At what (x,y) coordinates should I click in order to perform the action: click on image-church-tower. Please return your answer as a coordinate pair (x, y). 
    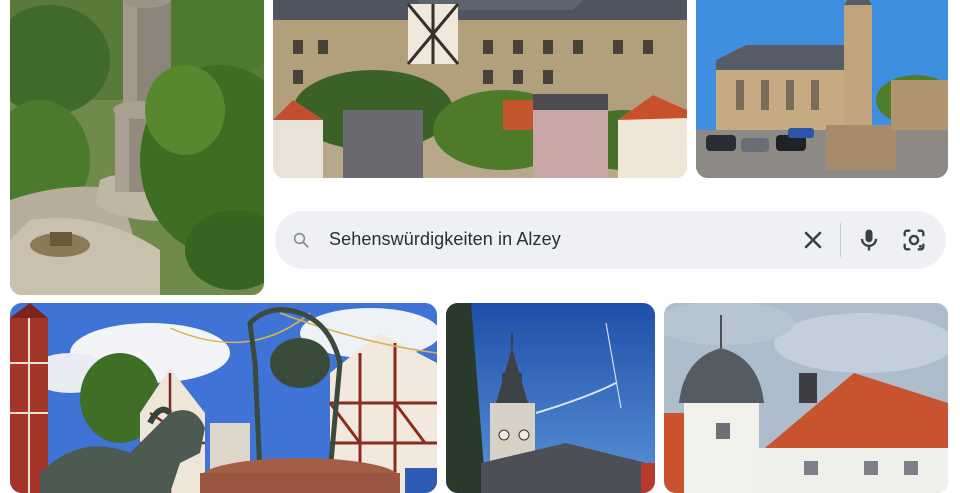
    Looking at the image, I should click on (550, 398).